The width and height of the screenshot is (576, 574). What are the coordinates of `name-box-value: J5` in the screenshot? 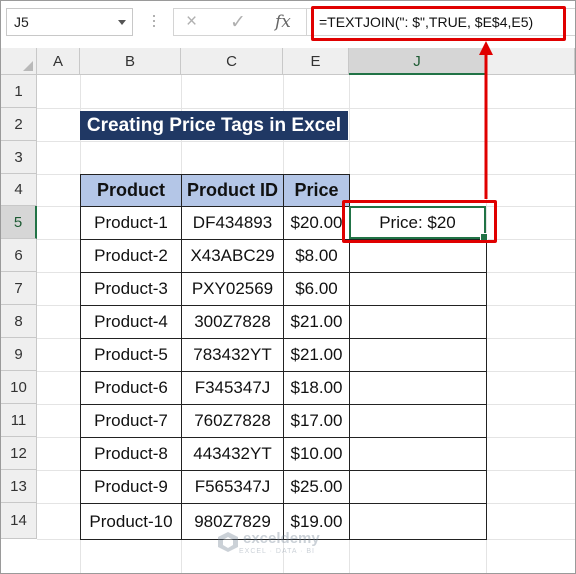 It's located at (21, 22).